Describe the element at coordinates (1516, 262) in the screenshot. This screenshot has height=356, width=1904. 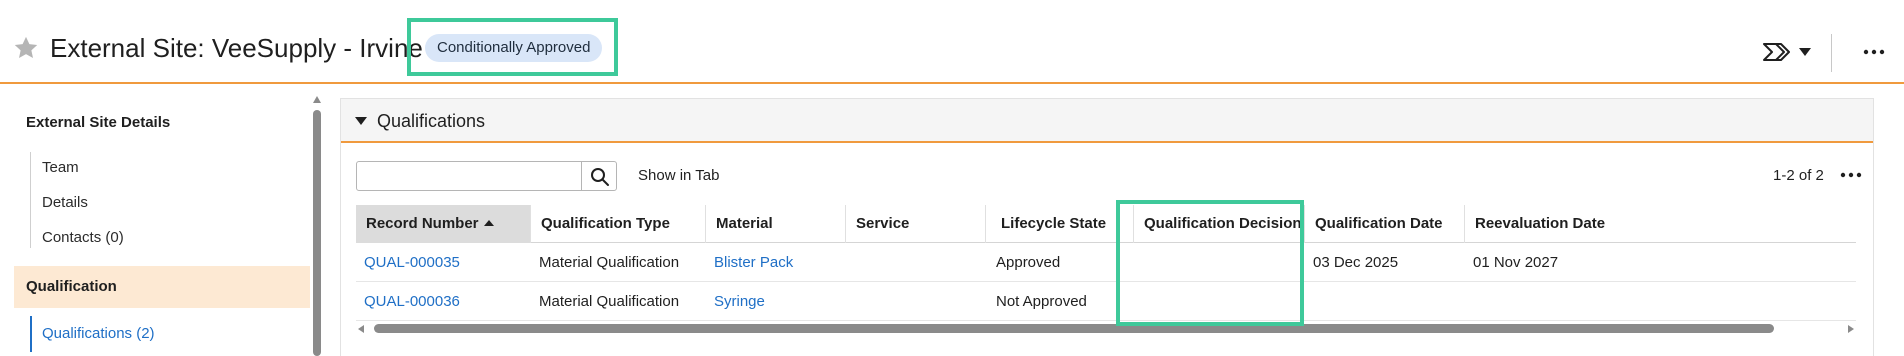
I see `reevaluation-date-cell: 01 Nov 2027` at that location.